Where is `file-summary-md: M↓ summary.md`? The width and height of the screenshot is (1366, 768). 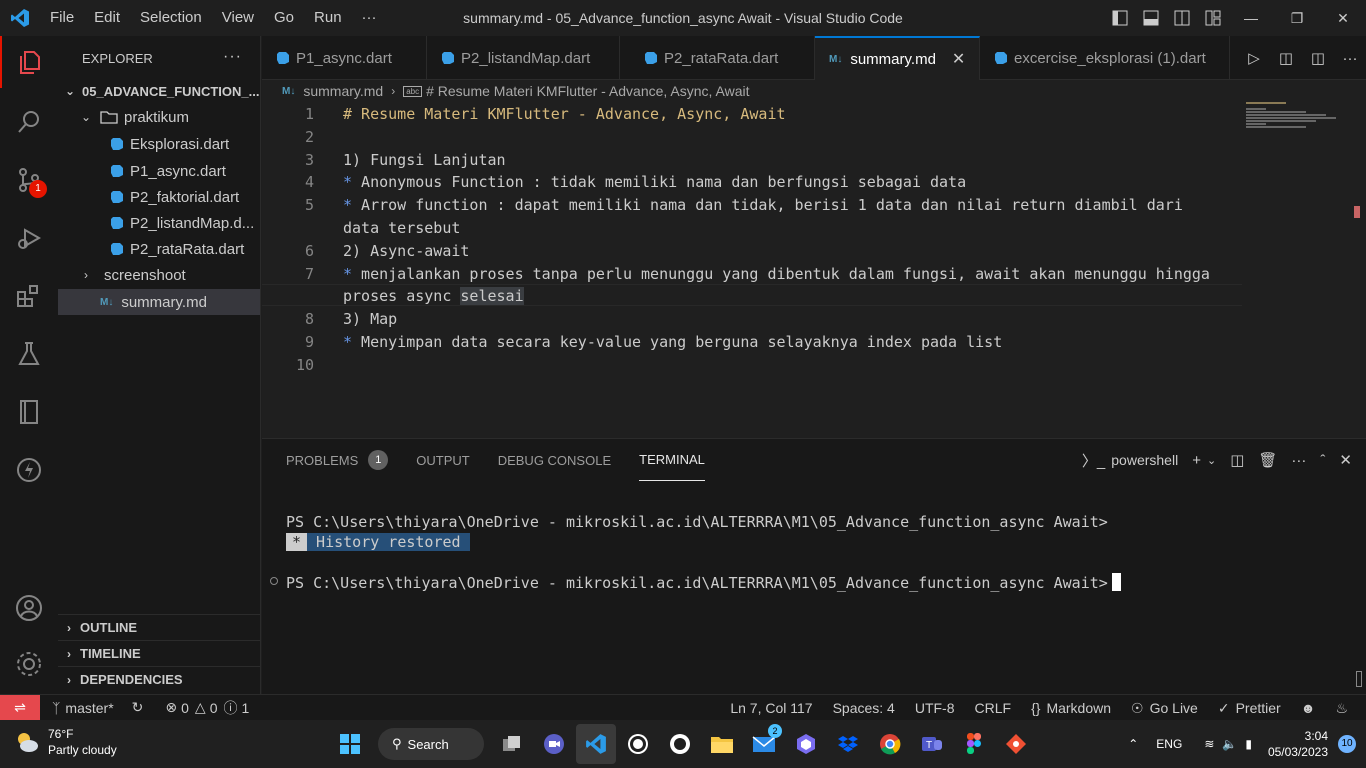
file-summary-md: M↓ summary.md is located at coordinates (159, 302).